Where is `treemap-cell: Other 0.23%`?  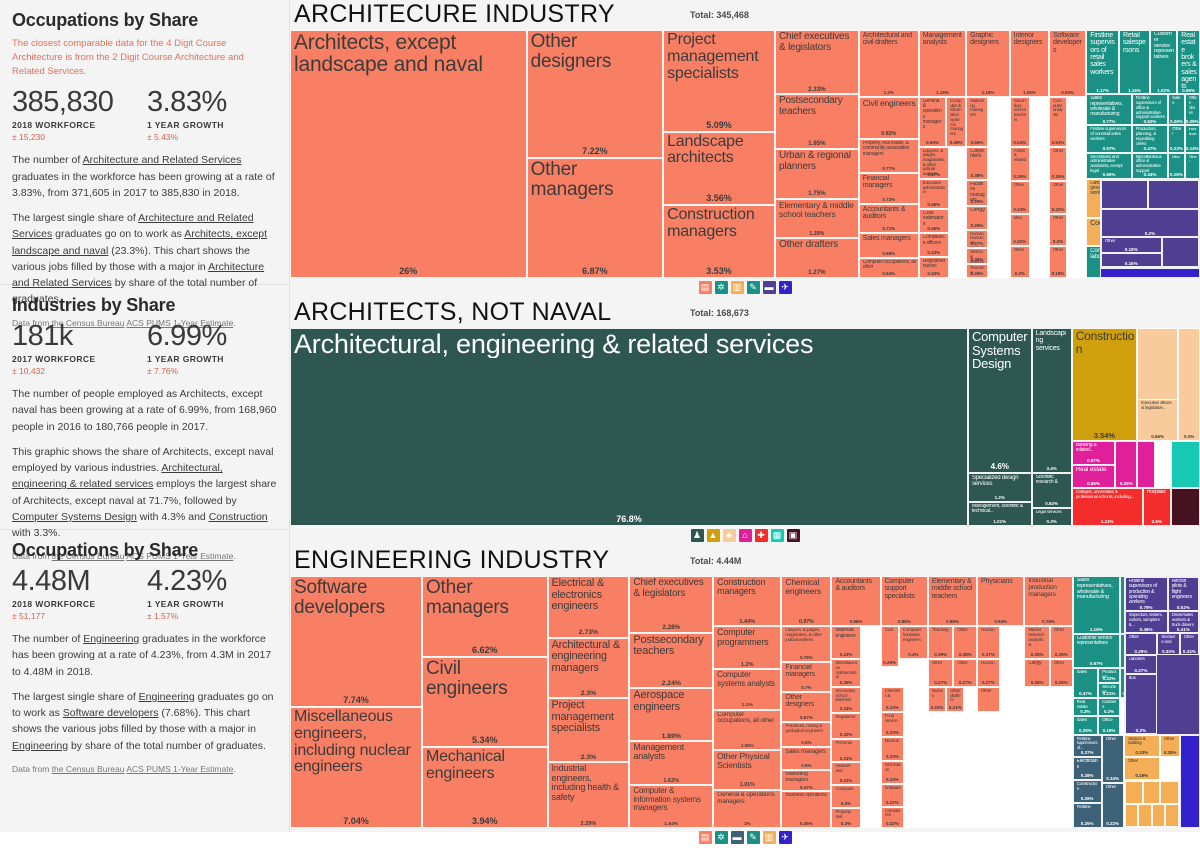 treemap-cell: Other 0.23% is located at coordinates (1176, 139).